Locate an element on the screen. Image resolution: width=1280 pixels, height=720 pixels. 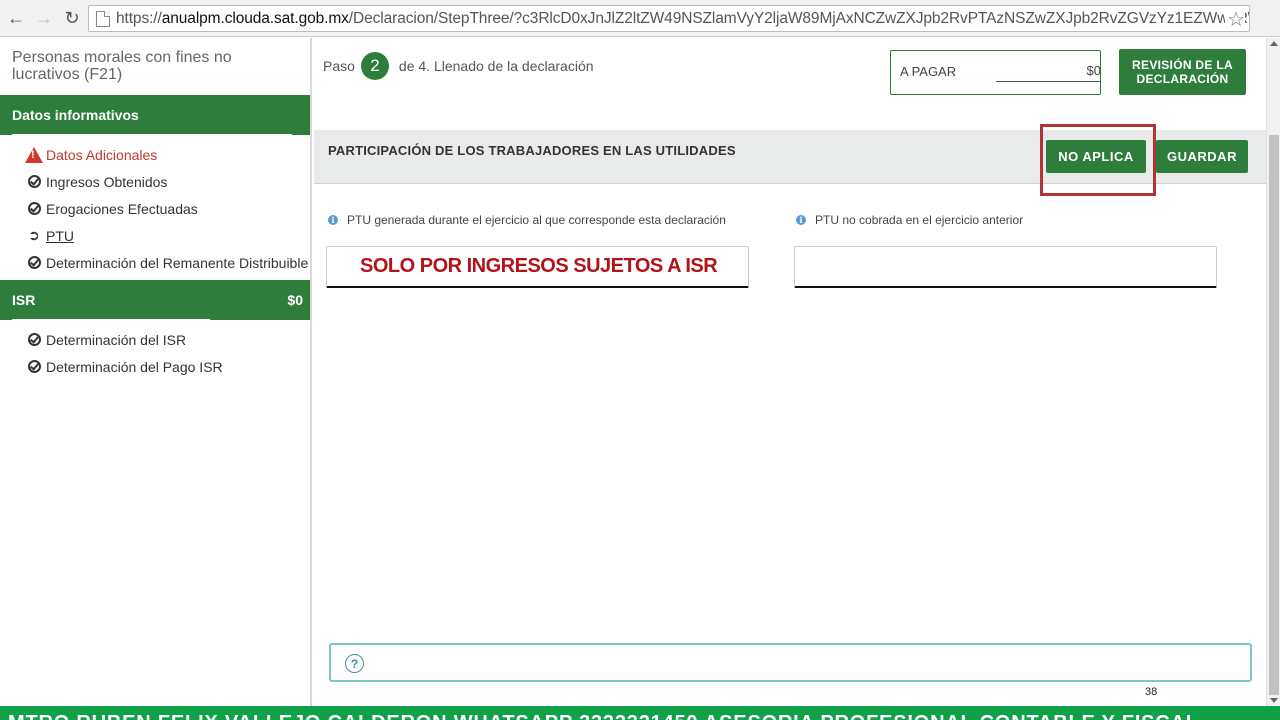
sidebar-item-determinacion-isr: Determinación del ISR is located at coordinates (155, 339).